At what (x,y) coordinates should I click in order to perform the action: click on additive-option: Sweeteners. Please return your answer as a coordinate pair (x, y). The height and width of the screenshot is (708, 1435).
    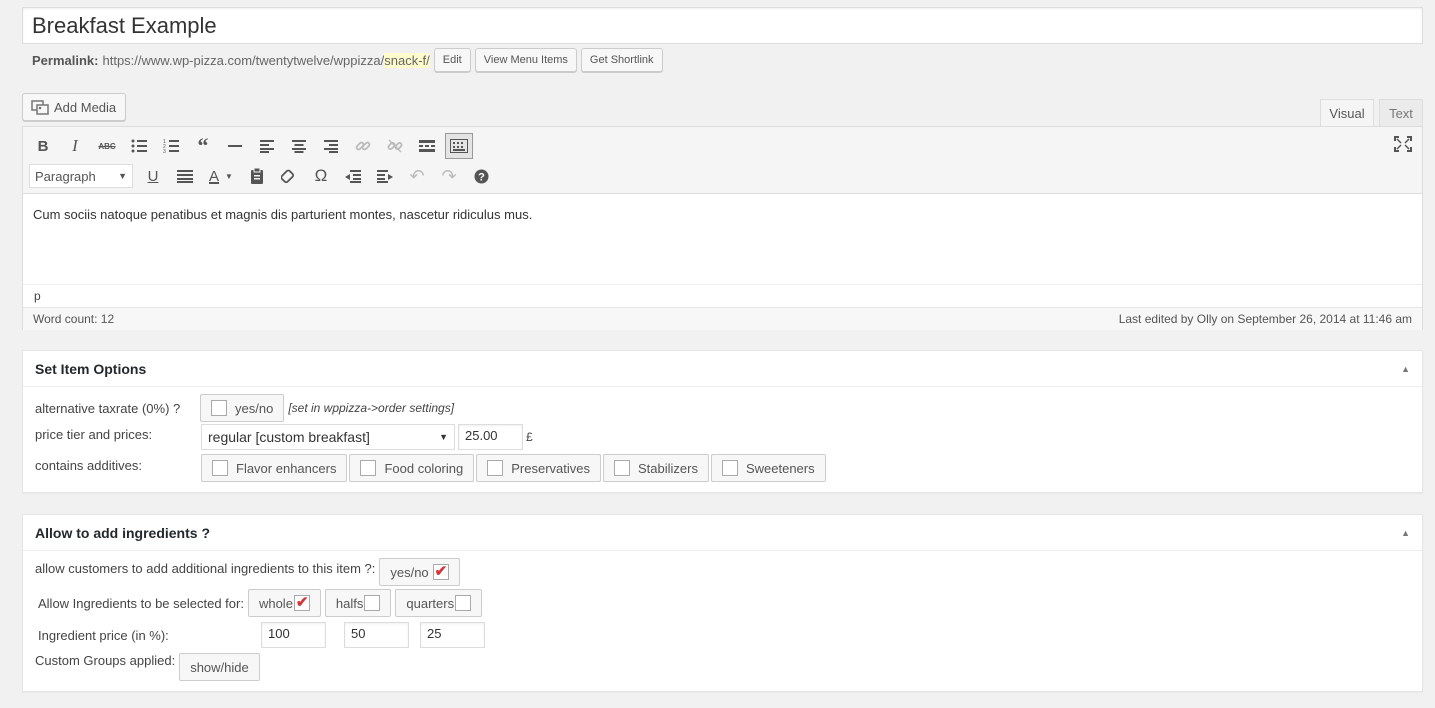
    Looking at the image, I should click on (768, 468).